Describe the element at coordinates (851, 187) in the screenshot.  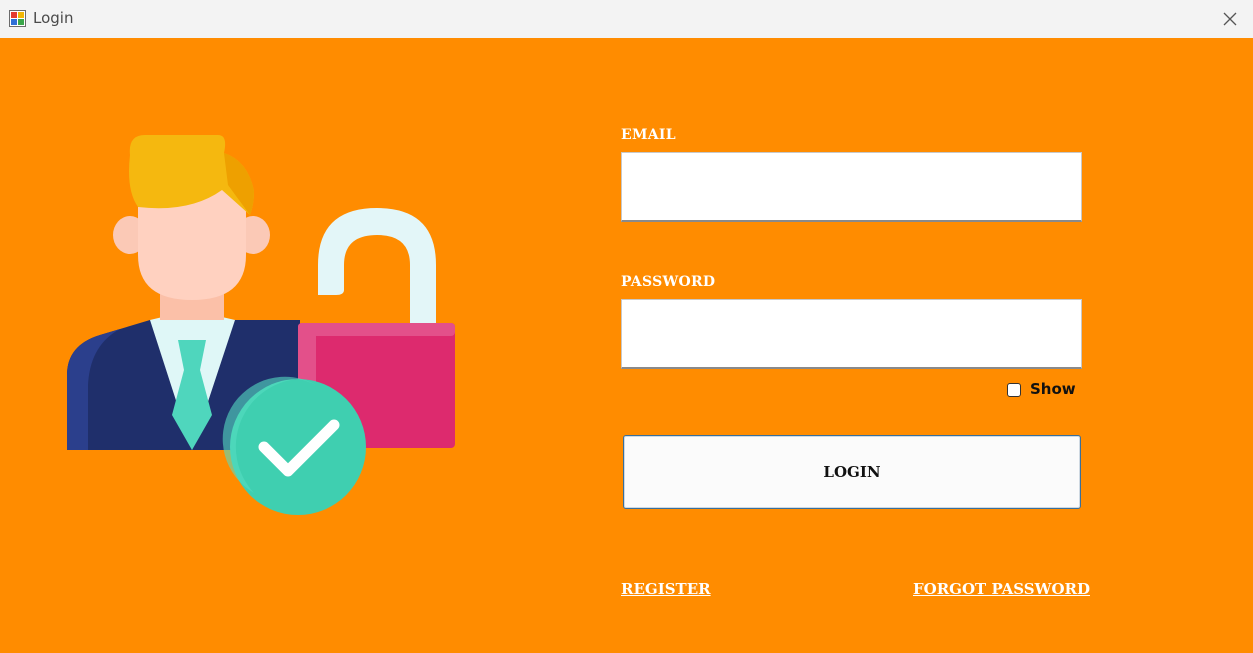
I see `email-field` at that location.